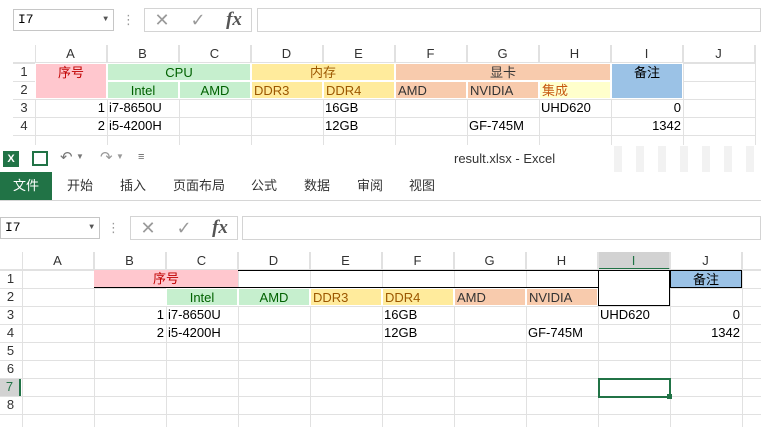  What do you see at coordinates (179, 72) in the screenshot?
I see `cpu-header: CPU` at bounding box center [179, 72].